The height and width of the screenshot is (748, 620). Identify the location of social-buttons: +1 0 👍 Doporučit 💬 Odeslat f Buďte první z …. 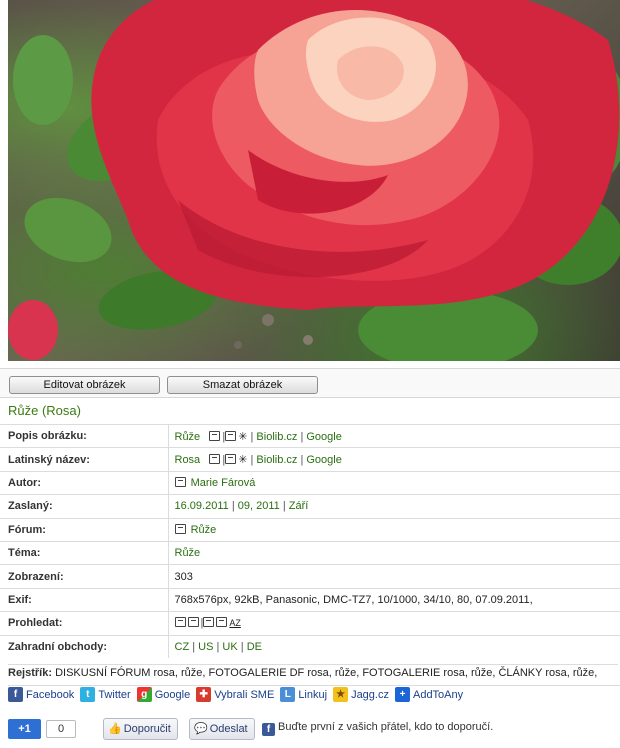
(314, 729).